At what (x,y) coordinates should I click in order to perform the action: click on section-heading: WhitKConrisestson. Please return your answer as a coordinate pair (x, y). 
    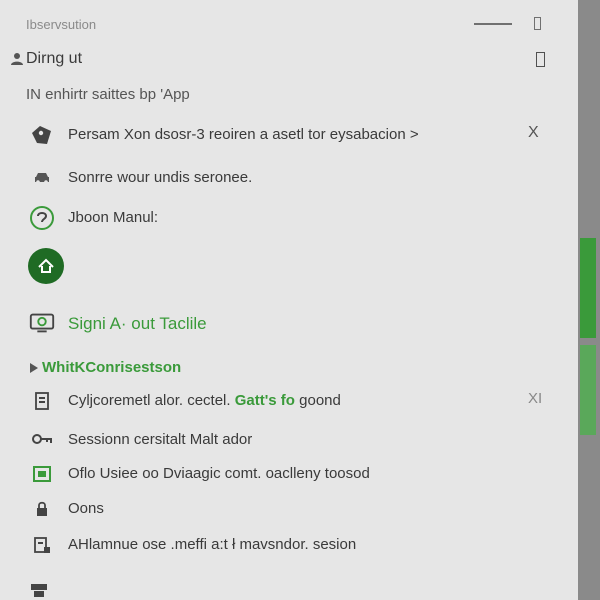
    Looking at the image, I should click on (105, 367).